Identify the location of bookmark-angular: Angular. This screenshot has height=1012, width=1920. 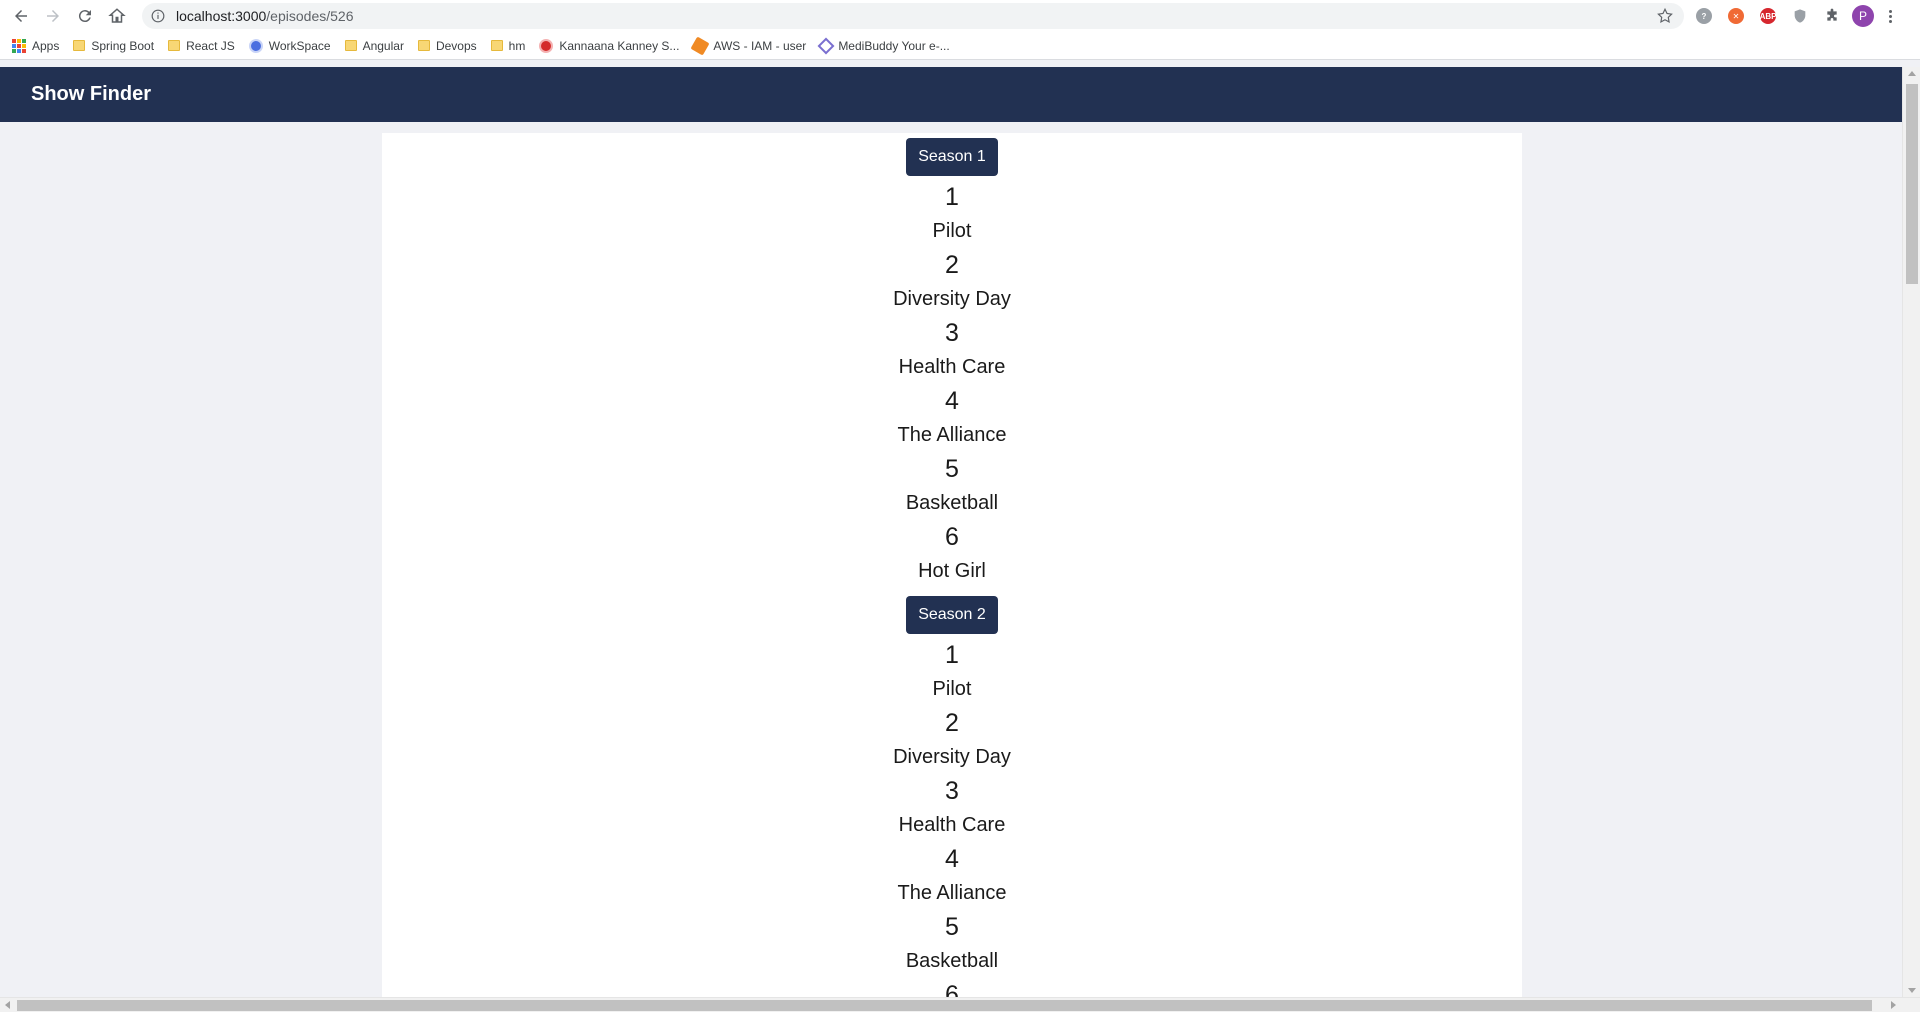
(374, 46).